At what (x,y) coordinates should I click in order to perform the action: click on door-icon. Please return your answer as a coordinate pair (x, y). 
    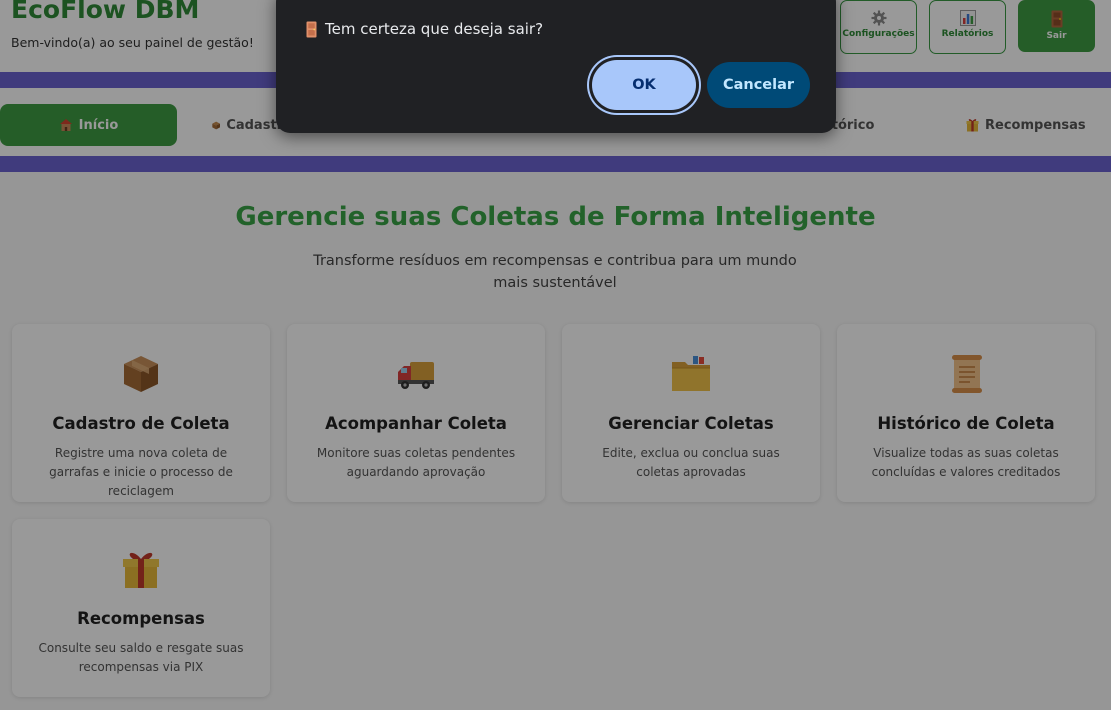
    Looking at the image, I should click on (311, 29).